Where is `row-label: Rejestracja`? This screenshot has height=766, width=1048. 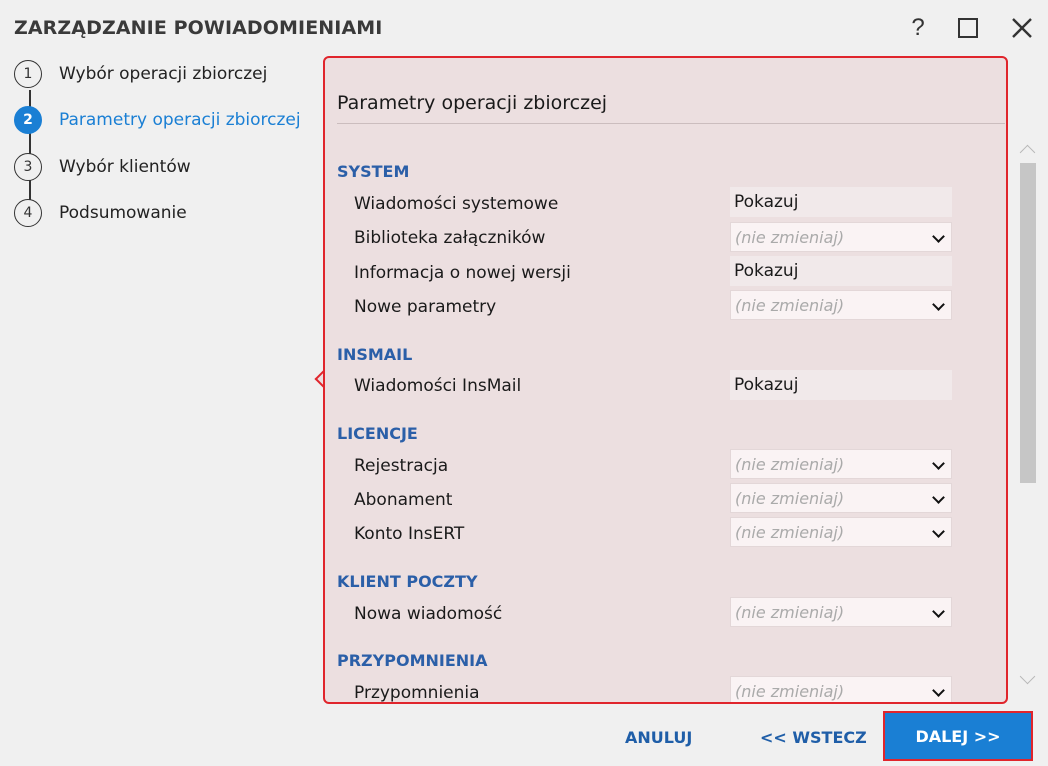
row-label: Rejestracja is located at coordinates (401, 466).